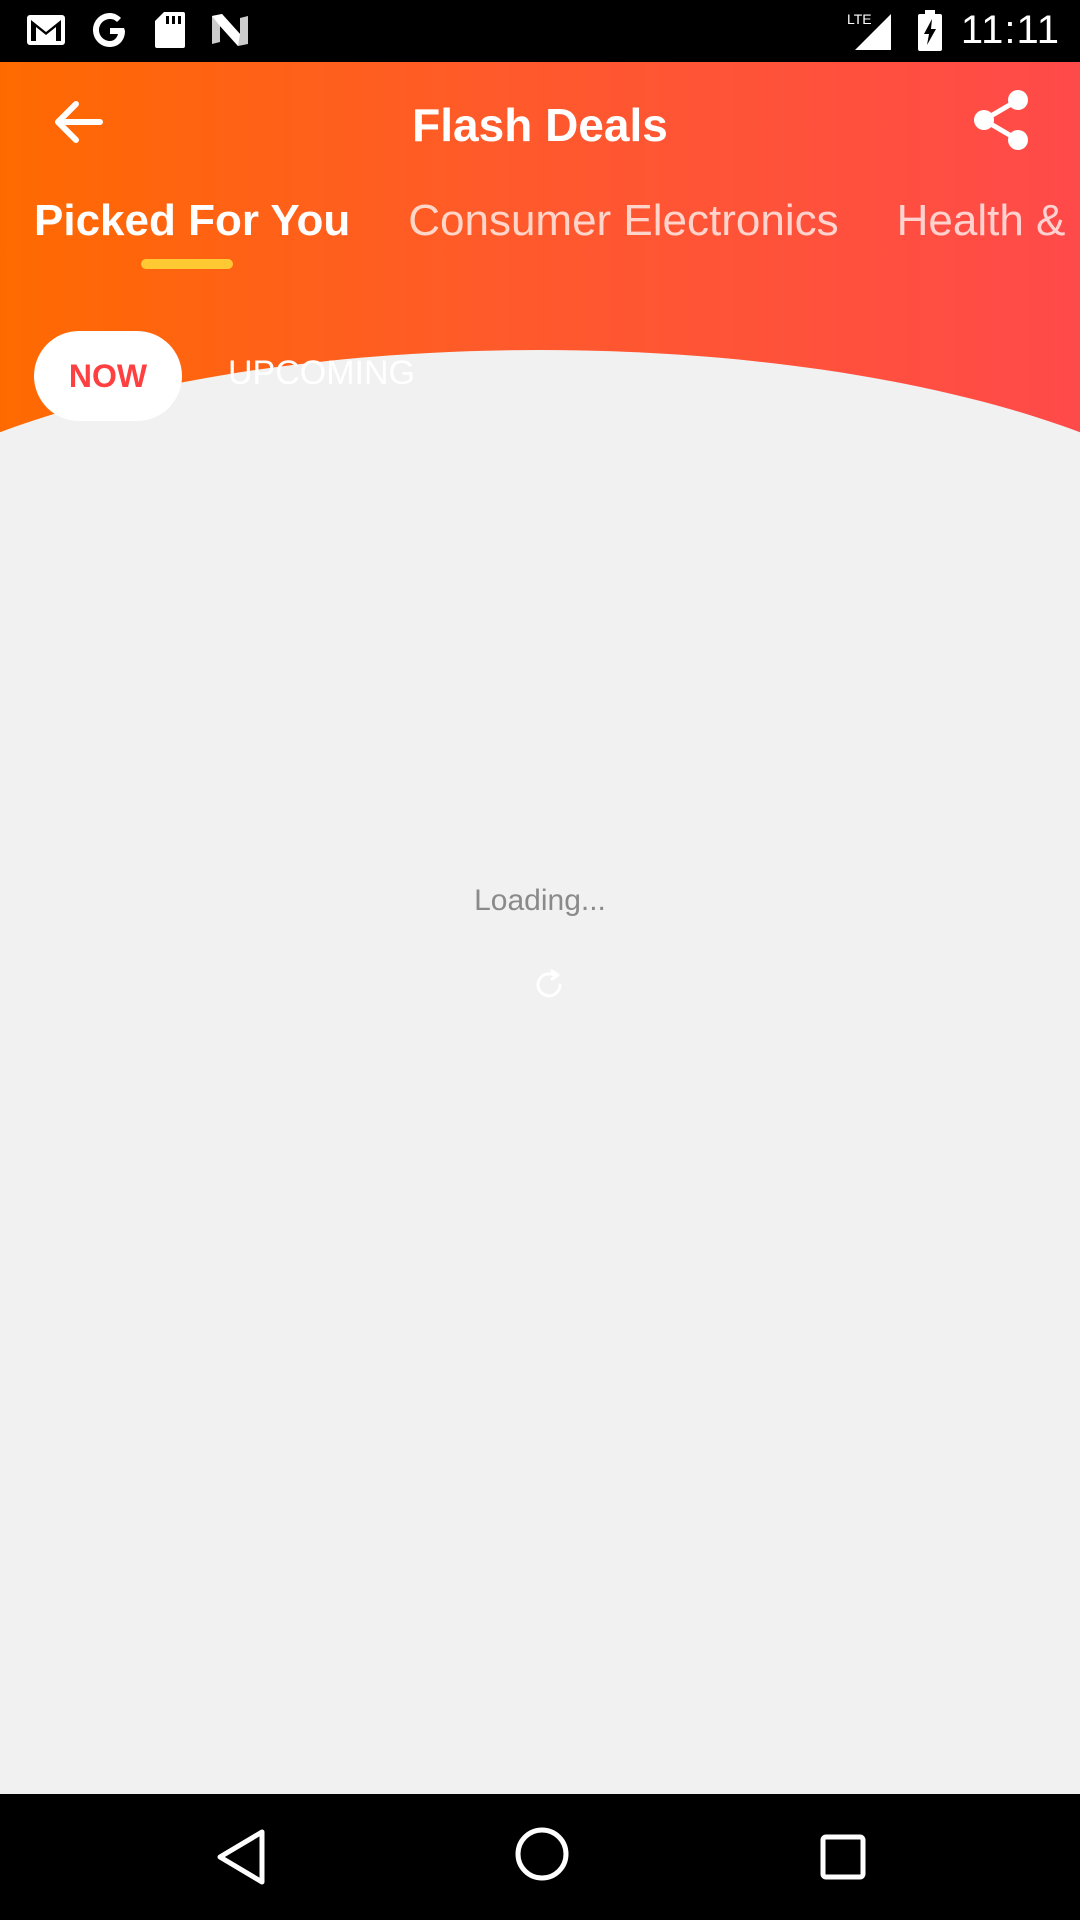 The height and width of the screenshot is (1920, 1080). What do you see at coordinates (230, 30) in the screenshot?
I see `n-icon` at bounding box center [230, 30].